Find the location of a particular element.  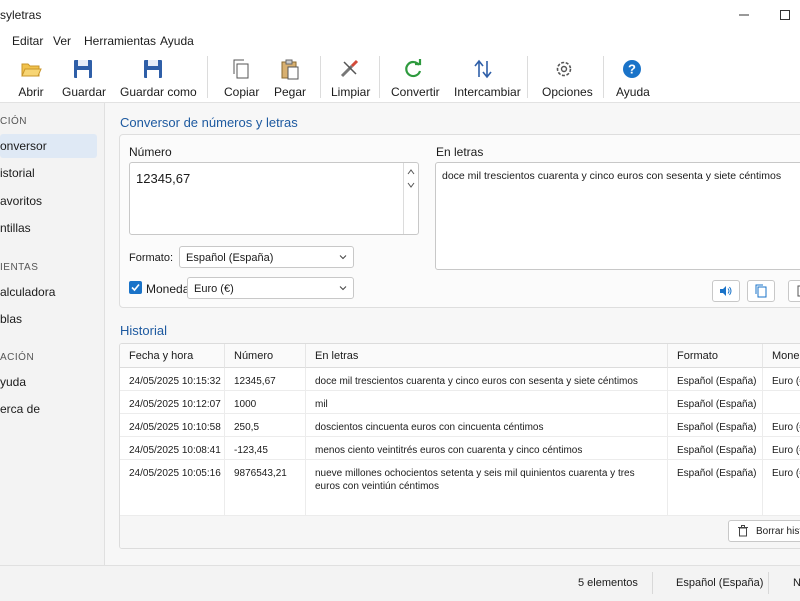

gear-icon is located at coordinates (564, 69).